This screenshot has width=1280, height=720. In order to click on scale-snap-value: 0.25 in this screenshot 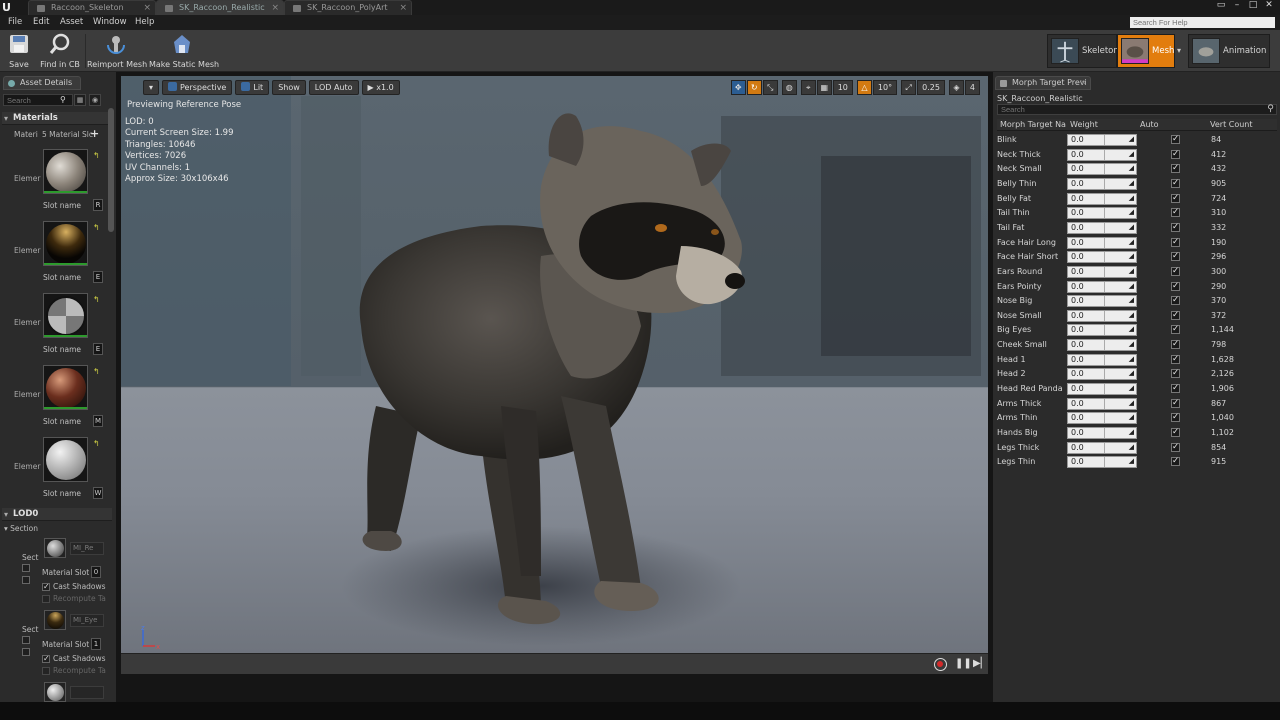, I will do `click(931, 87)`.